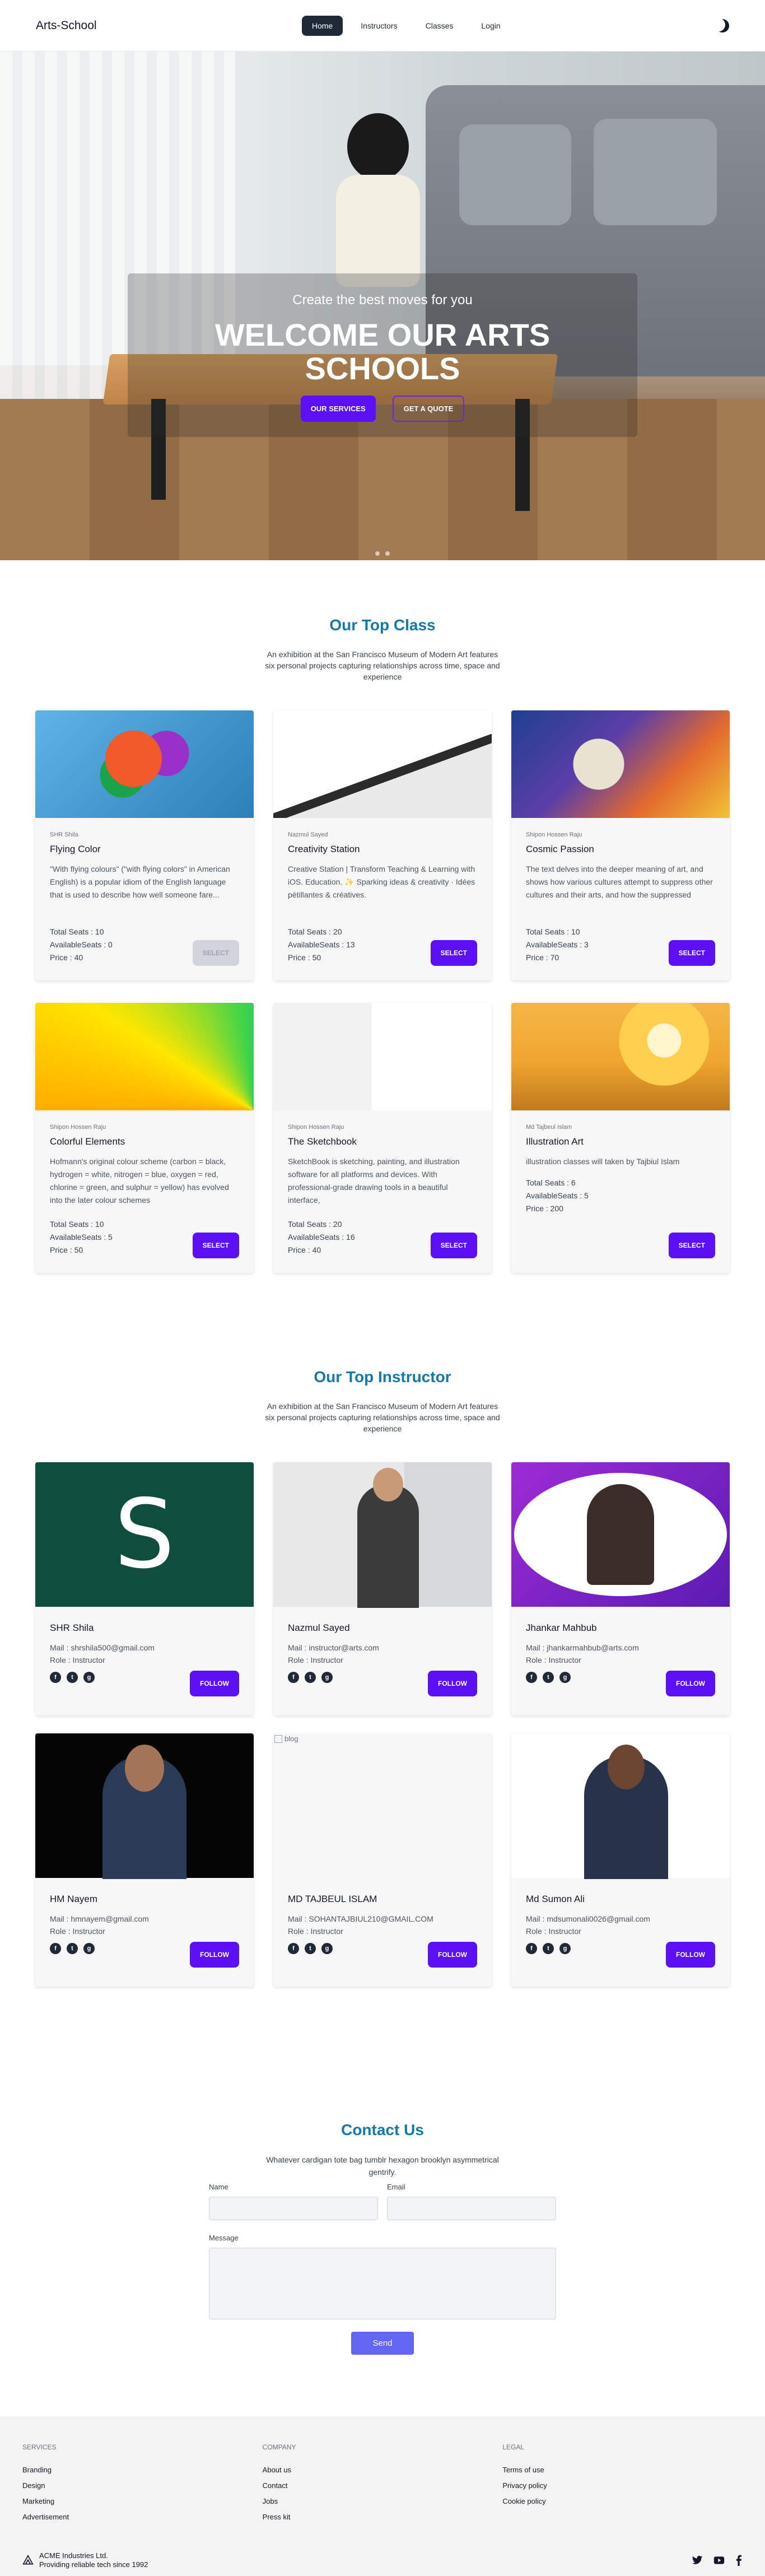 The width and height of the screenshot is (765, 2576). What do you see at coordinates (103, 1647) in the screenshot?
I see `instructor-mail: Mail : shrshila500@gmail.com` at bounding box center [103, 1647].